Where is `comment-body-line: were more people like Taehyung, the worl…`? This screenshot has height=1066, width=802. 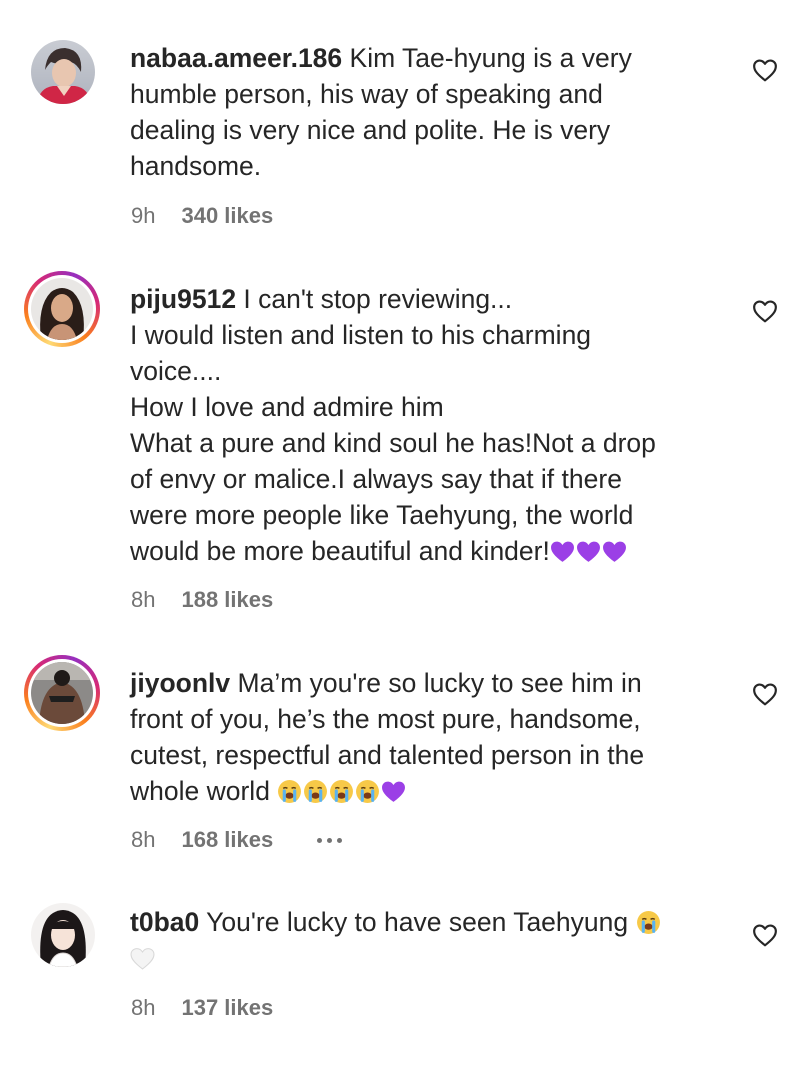
comment-body-line: were more people like Taehyung, the worl… is located at coordinates (382, 515).